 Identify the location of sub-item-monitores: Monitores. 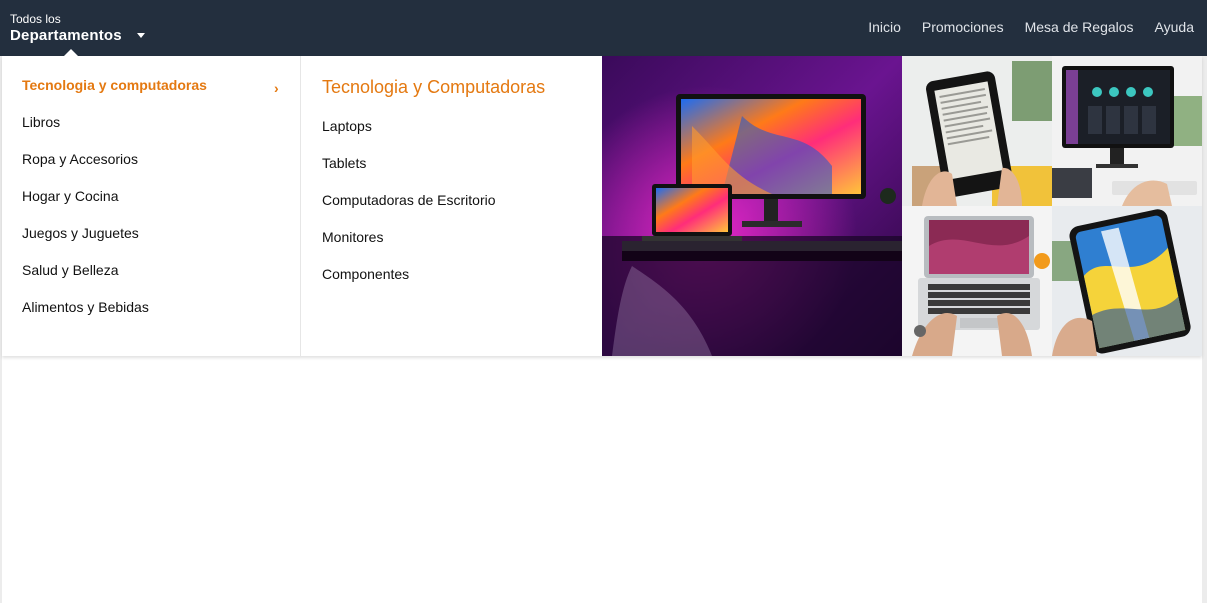
(352, 237).